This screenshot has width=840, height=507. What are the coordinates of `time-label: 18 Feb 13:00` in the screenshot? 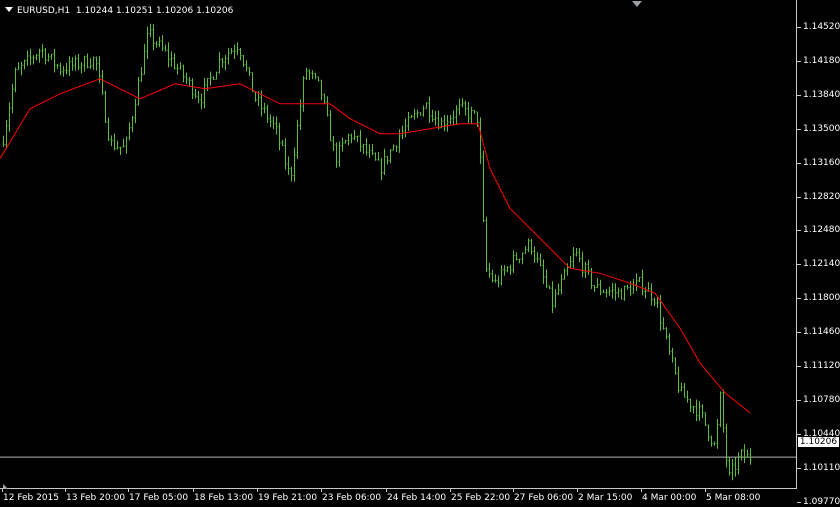 It's located at (224, 498).